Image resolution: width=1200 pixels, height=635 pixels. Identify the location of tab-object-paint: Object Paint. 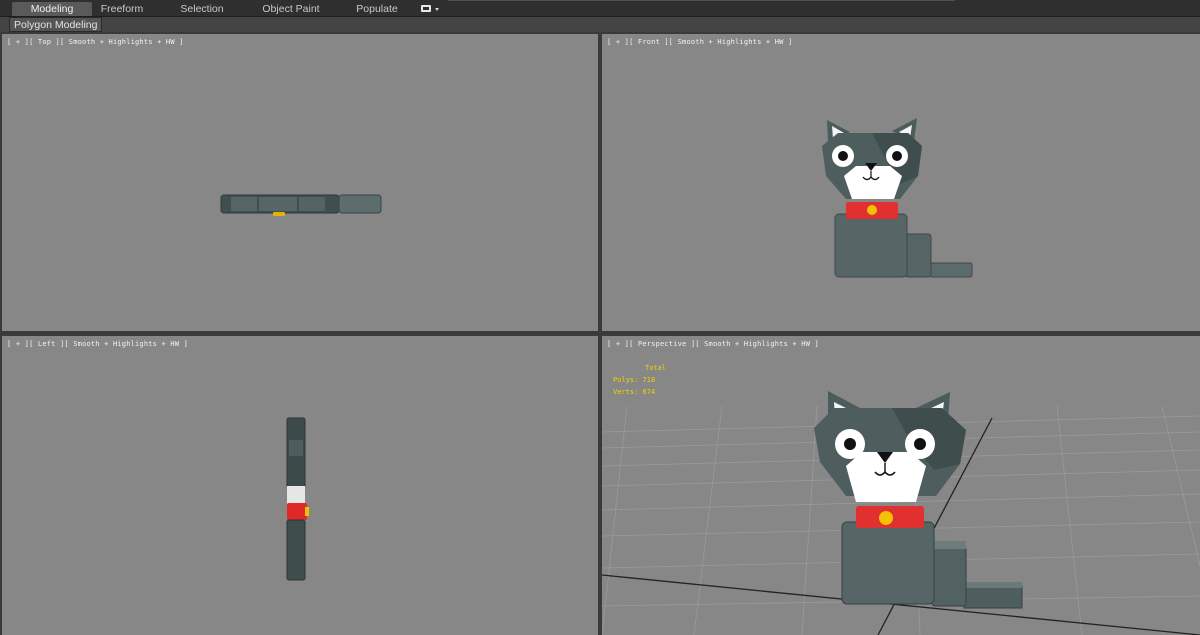
(291, 9).